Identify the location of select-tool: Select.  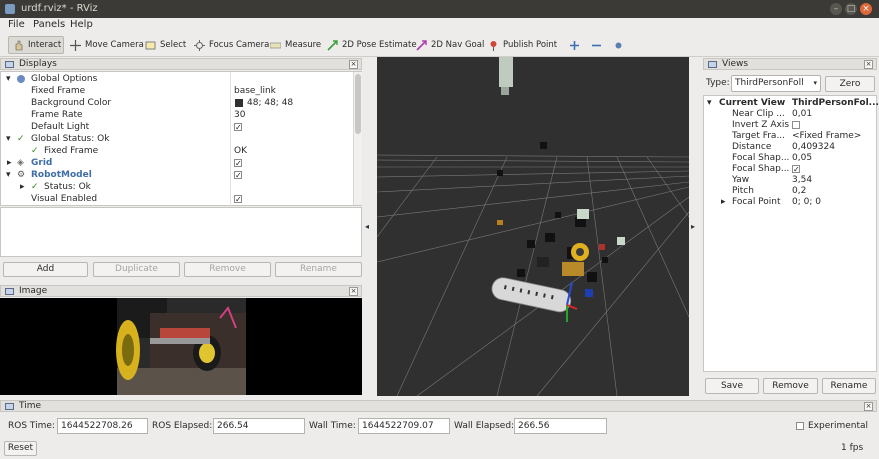
(165, 45).